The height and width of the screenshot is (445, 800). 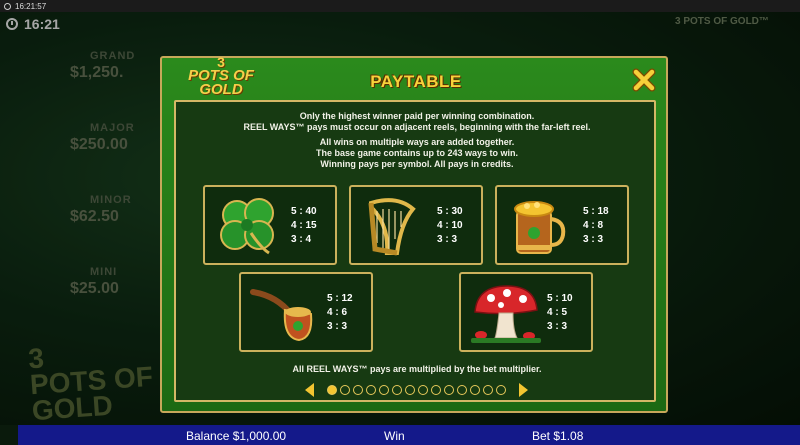 I want to click on balance-display: Balance $1,000.00, so click(x=236, y=436).